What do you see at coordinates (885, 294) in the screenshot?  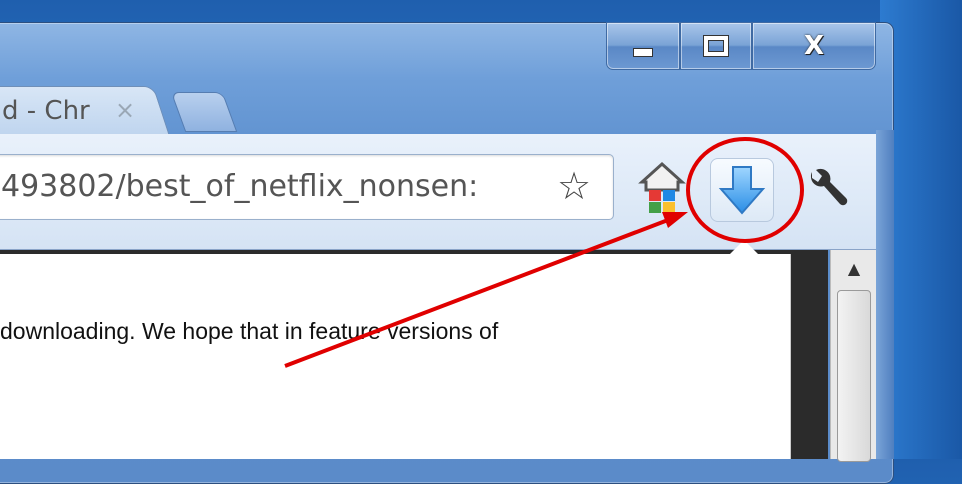 I see `window-frame-right` at bounding box center [885, 294].